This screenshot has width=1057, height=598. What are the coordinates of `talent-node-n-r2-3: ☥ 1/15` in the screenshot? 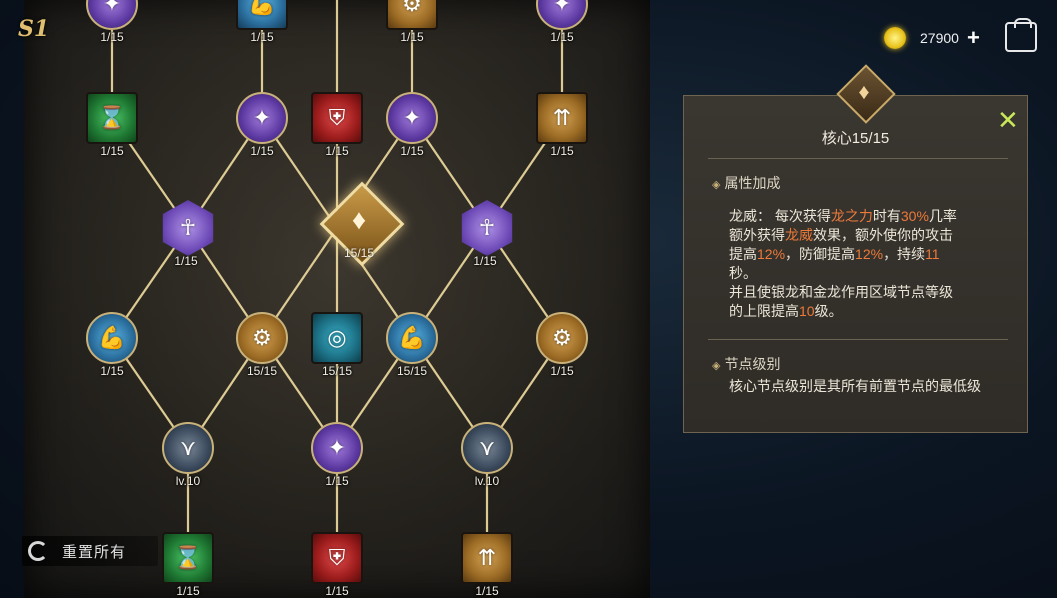 It's located at (487, 234).